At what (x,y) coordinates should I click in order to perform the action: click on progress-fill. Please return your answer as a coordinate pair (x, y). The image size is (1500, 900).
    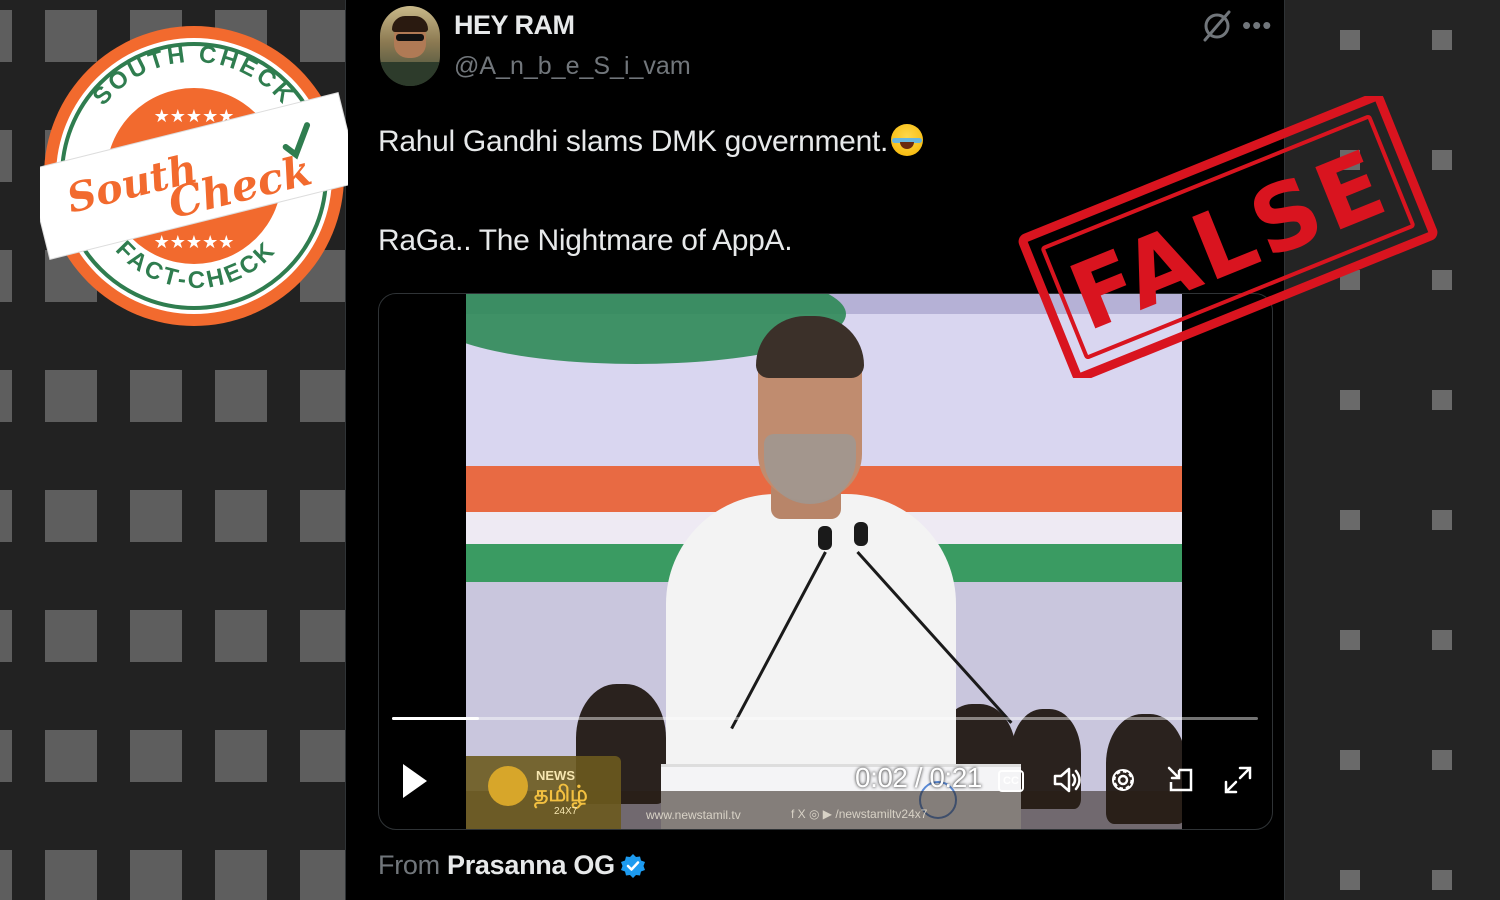
    Looking at the image, I should click on (435, 718).